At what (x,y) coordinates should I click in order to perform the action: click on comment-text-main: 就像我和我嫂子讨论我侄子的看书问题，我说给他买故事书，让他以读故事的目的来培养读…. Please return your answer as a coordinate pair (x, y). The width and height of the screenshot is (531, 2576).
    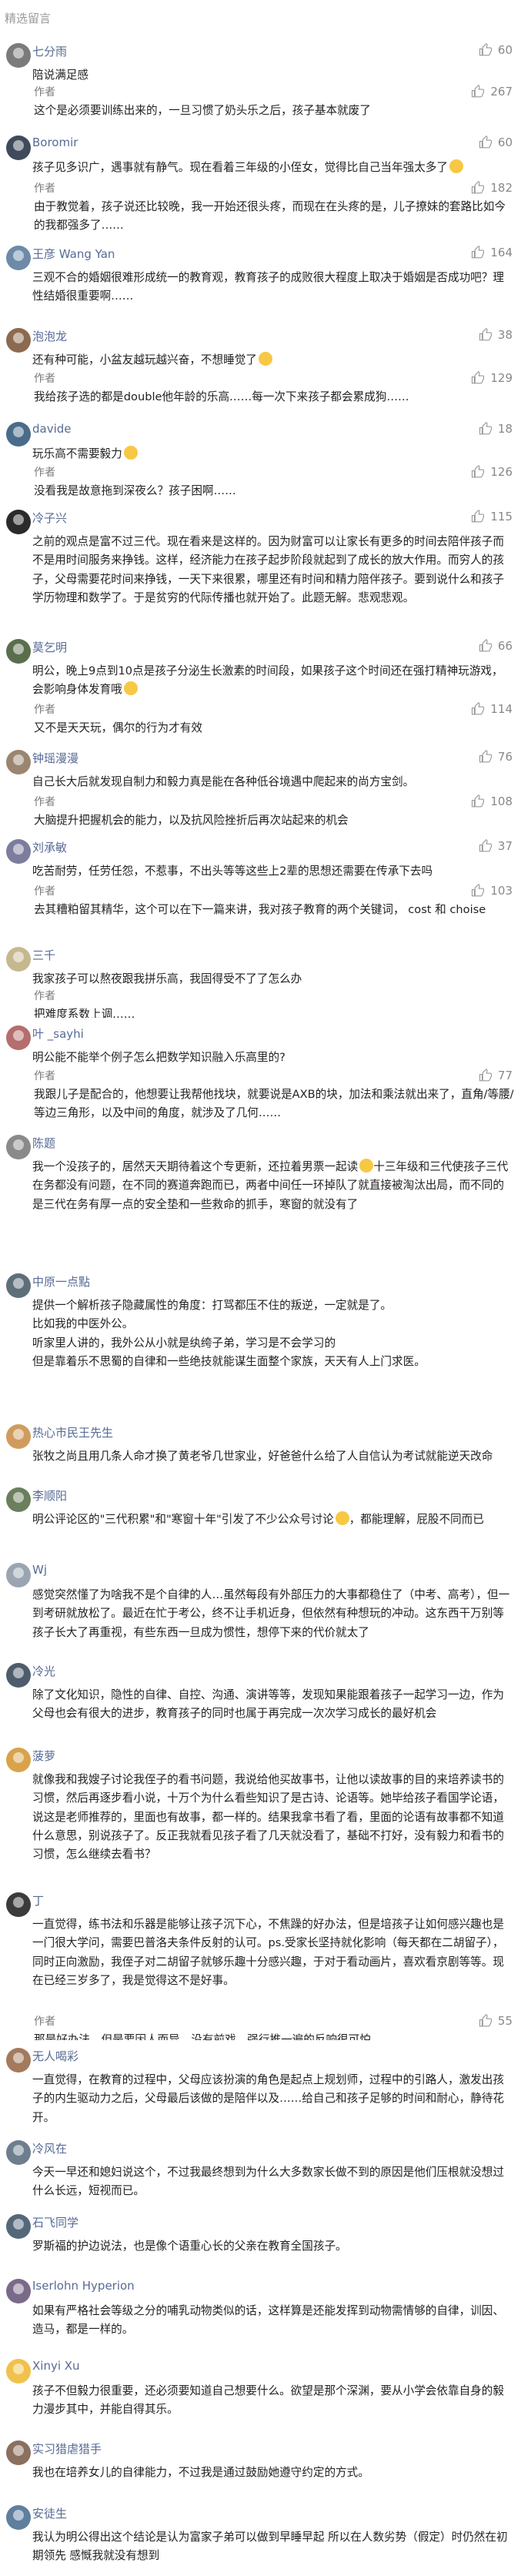
    Looking at the image, I should click on (268, 1818).